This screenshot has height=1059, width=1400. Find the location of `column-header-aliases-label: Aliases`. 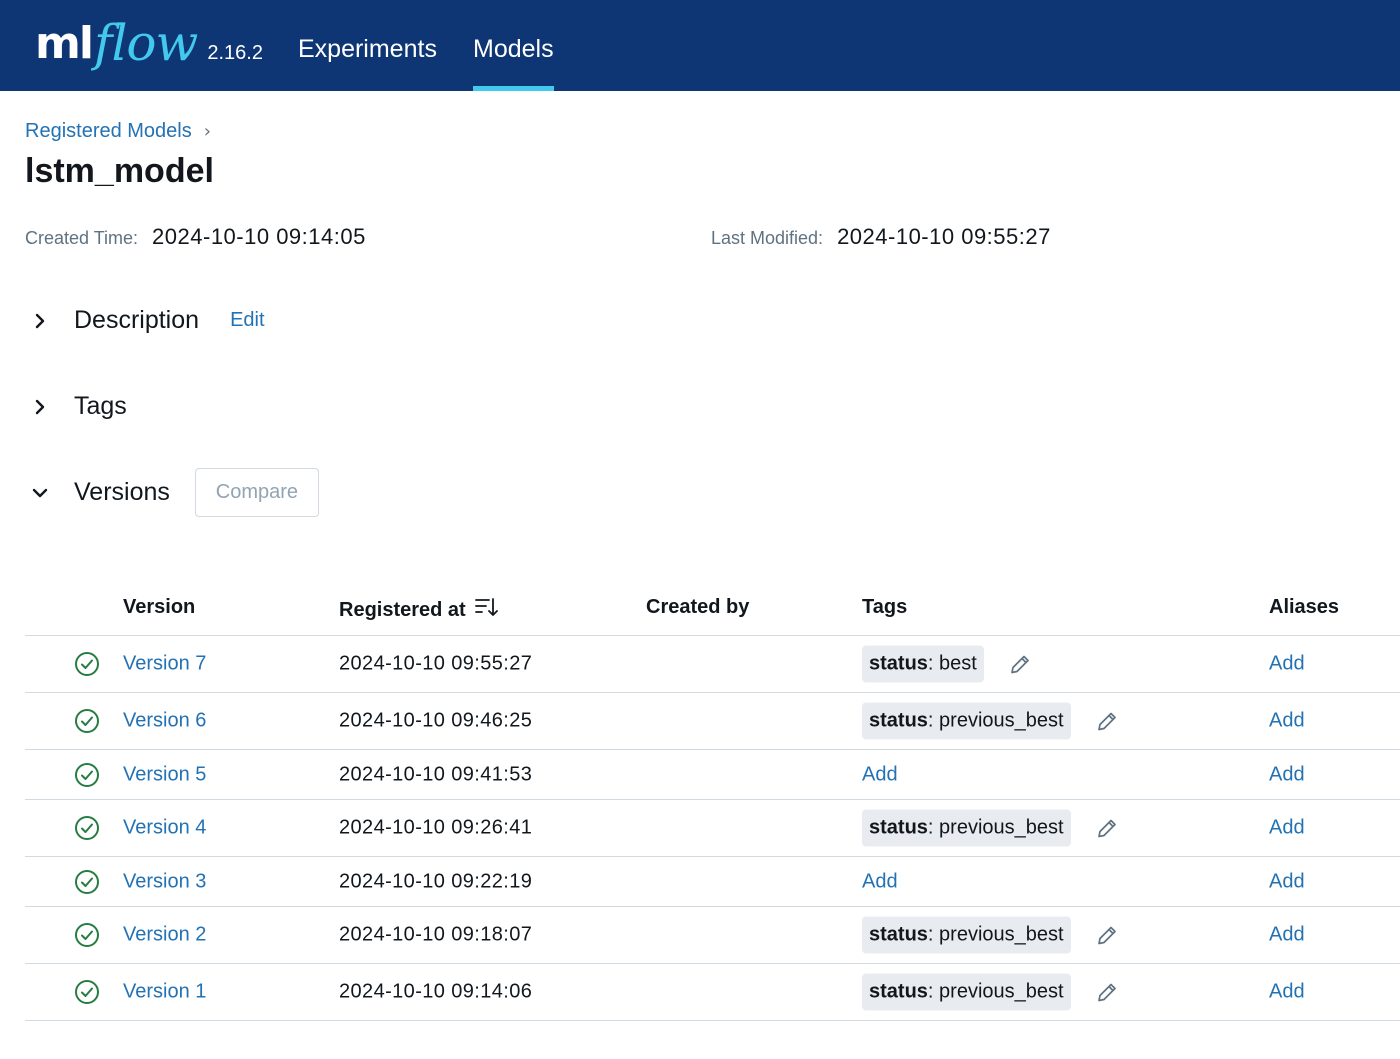

column-header-aliases-label: Aliases is located at coordinates (1304, 607).